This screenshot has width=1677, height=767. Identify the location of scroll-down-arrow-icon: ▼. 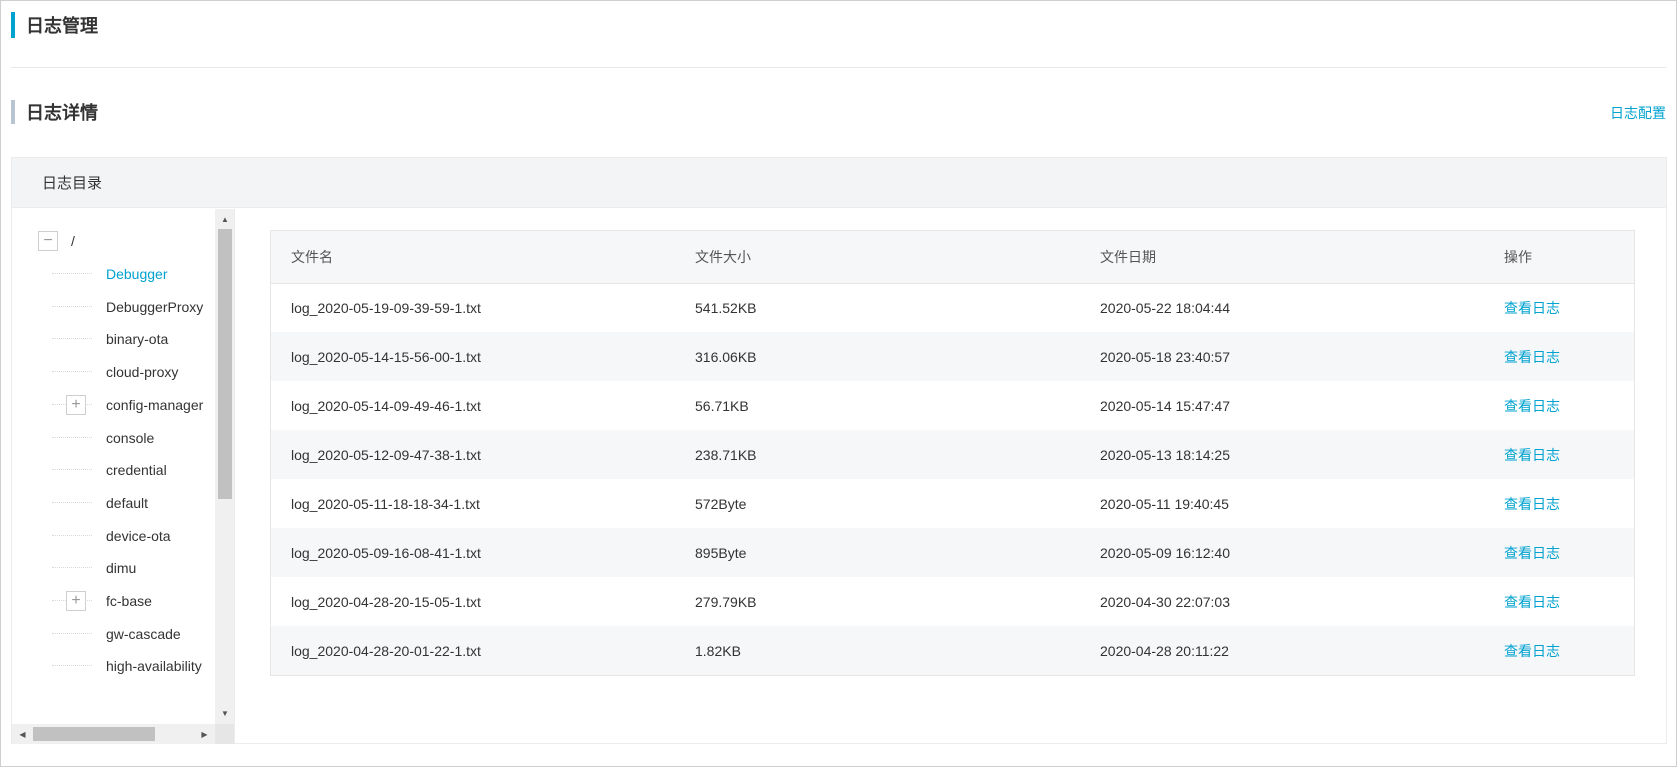
(224, 713).